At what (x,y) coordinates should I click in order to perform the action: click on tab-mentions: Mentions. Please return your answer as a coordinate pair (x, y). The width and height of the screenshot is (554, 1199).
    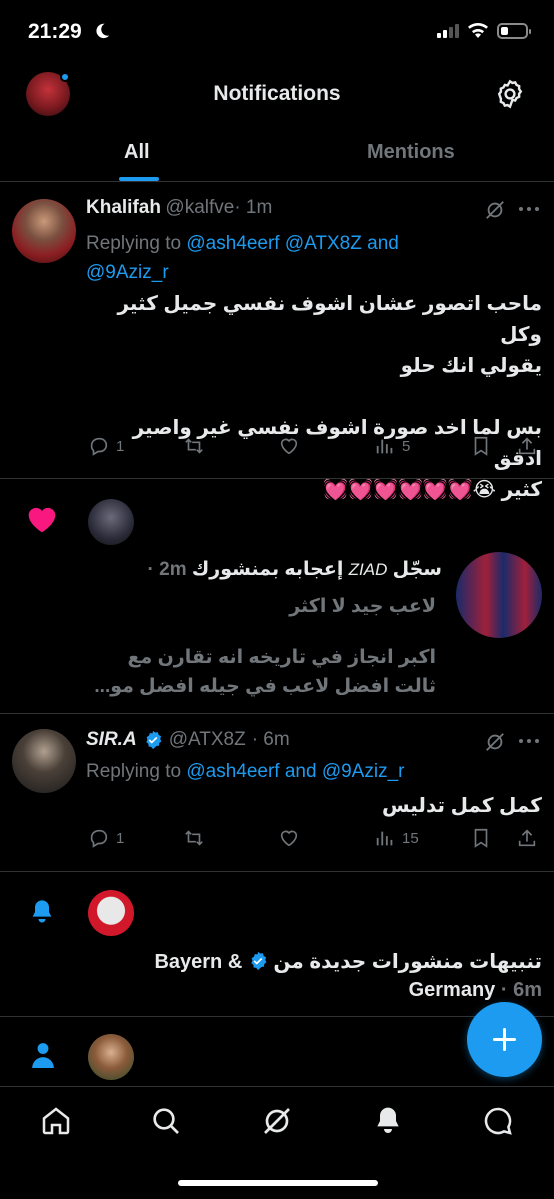
    Looking at the image, I should click on (411, 152).